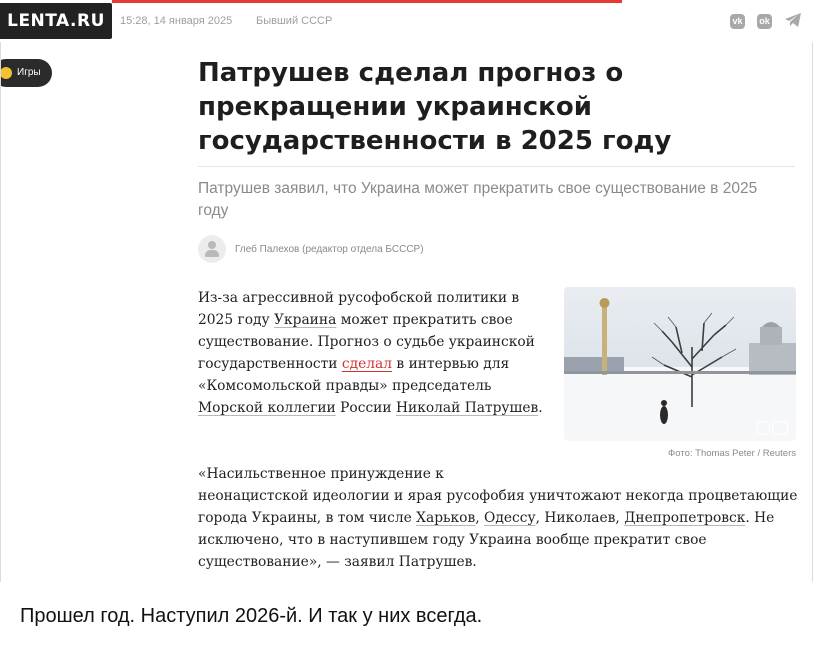  I want to click on comment-icon, so click(780, 428).